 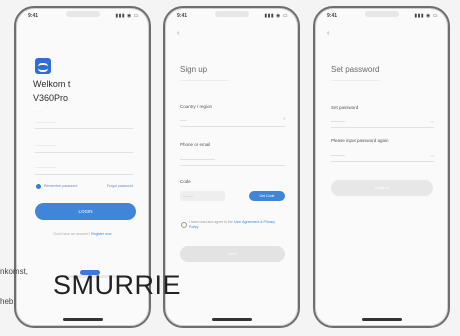 I want to click on country-underline, so click(x=232, y=126).